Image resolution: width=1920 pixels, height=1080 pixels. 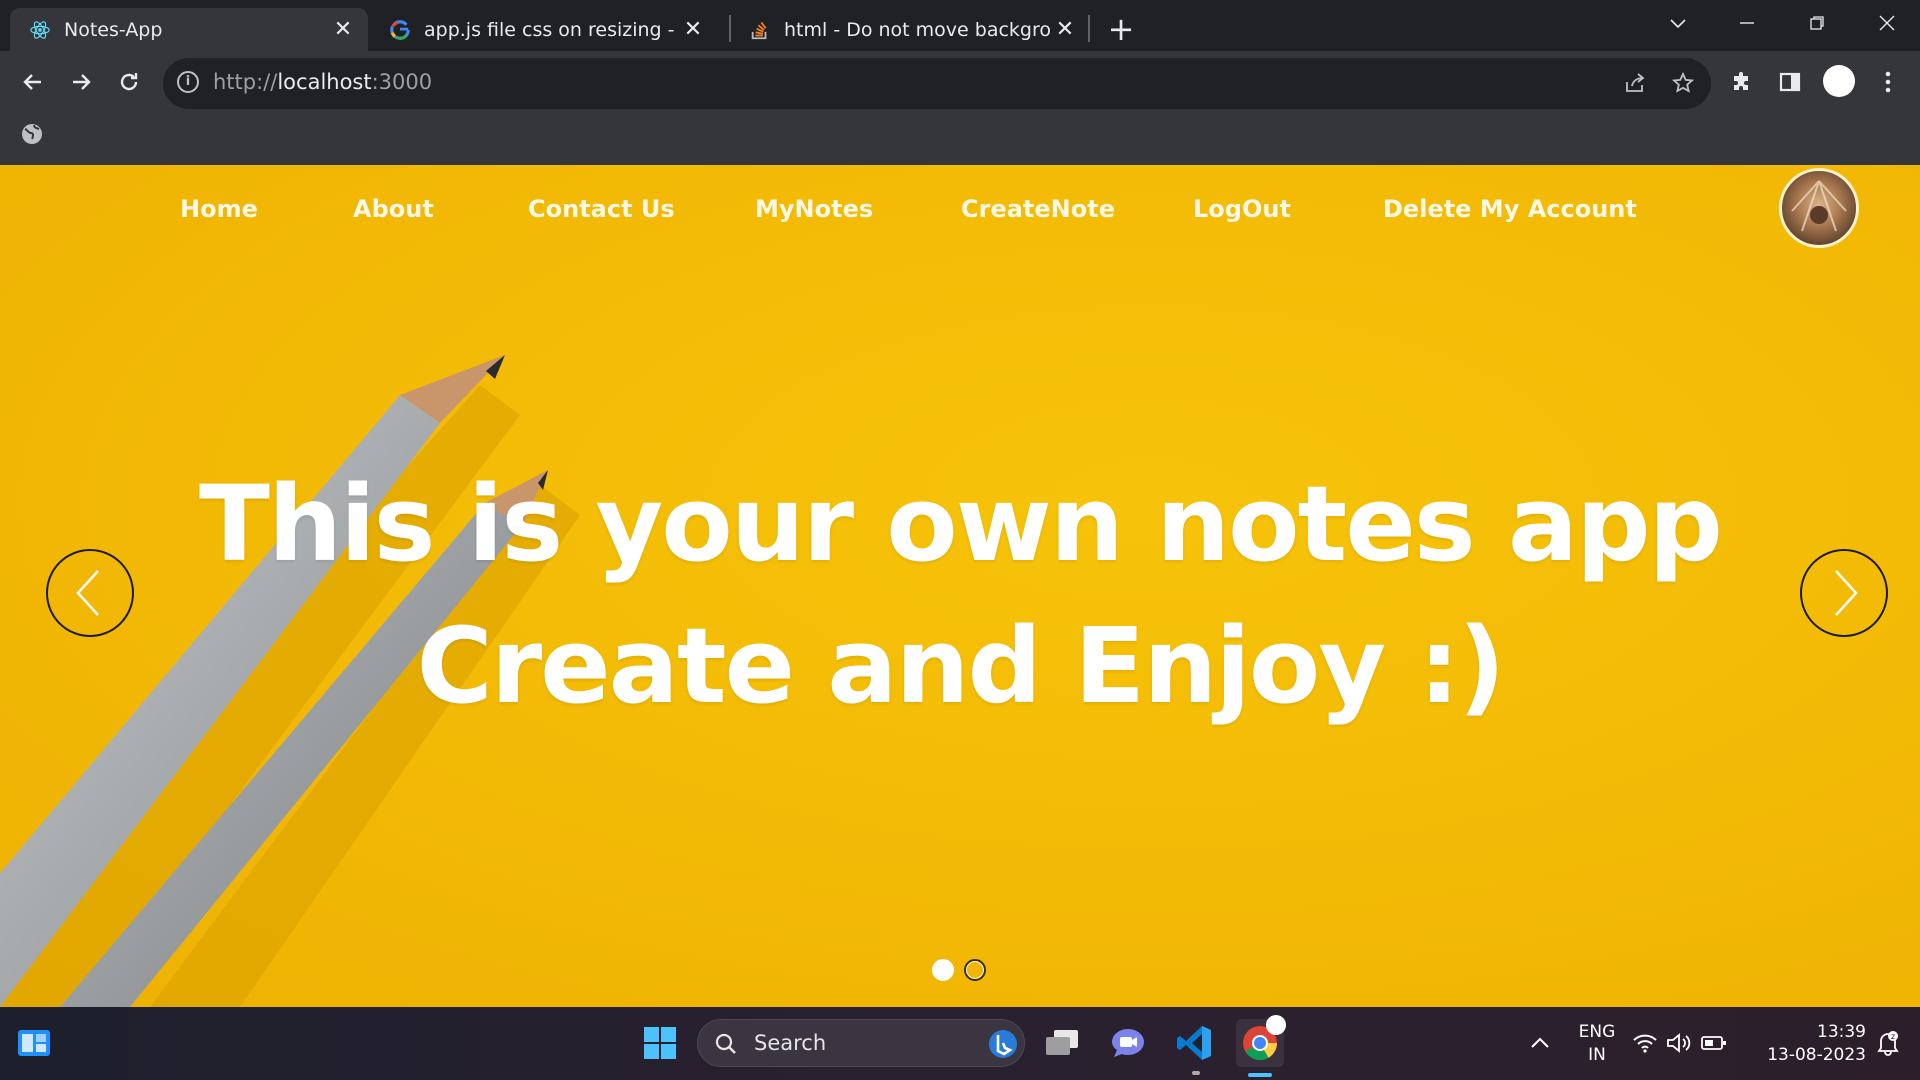 I want to click on url-text: http://localhost:3000, so click(x=322, y=82).